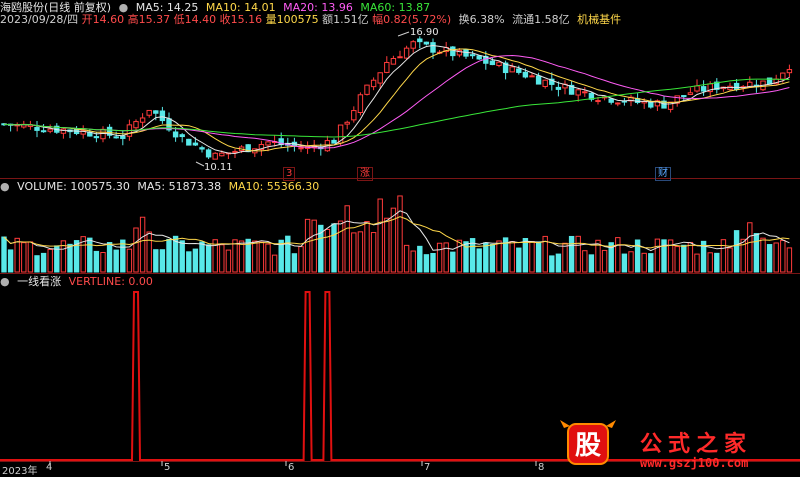 The height and width of the screenshot is (477, 800). Describe the element at coordinates (365, 174) in the screenshot. I see `event-marker-zhang: 涨` at that location.